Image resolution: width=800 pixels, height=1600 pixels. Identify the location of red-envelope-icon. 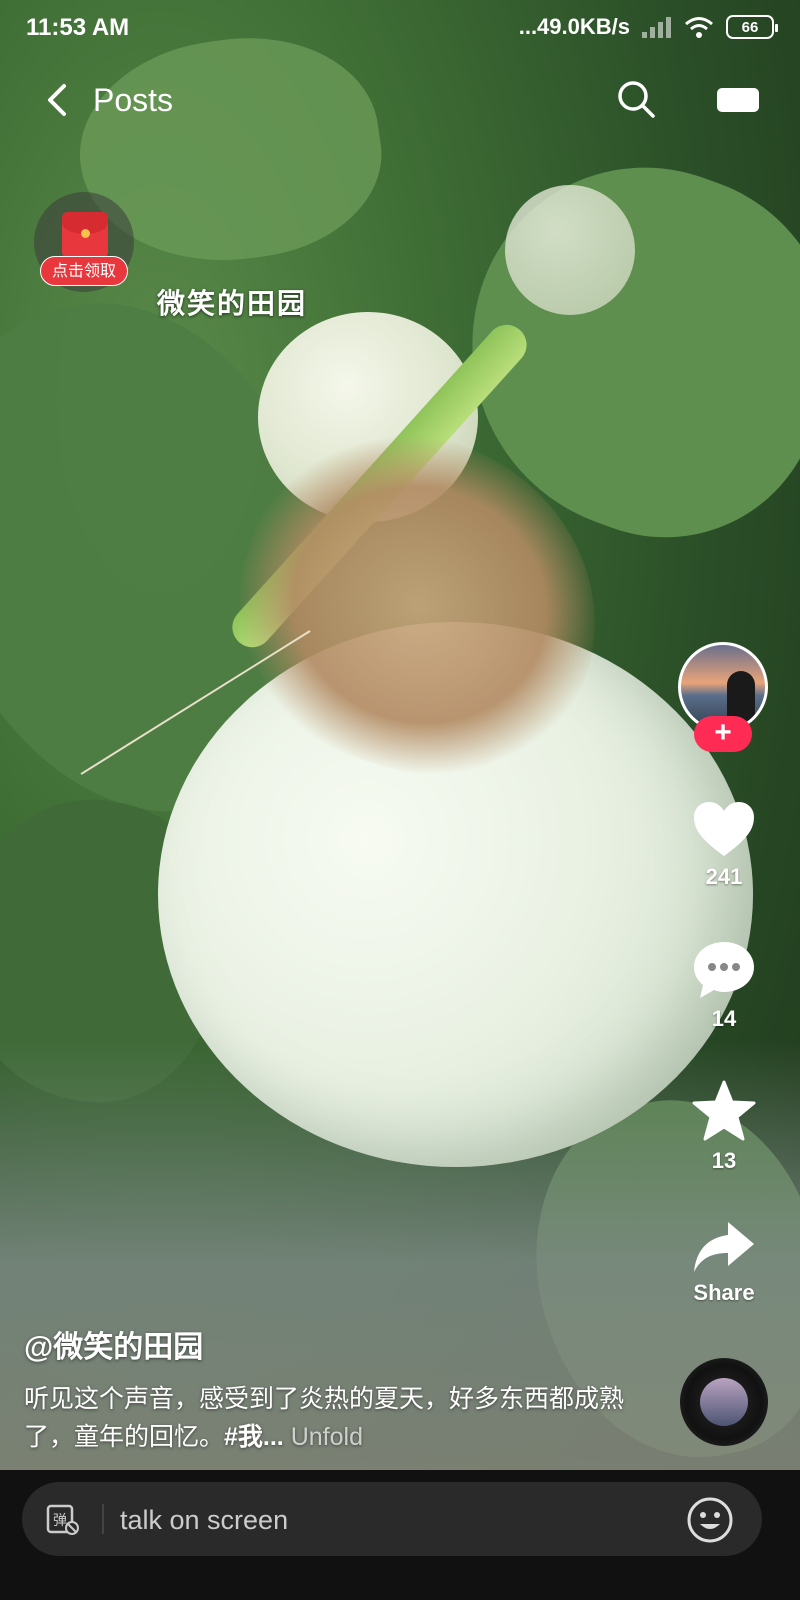
(85, 235).